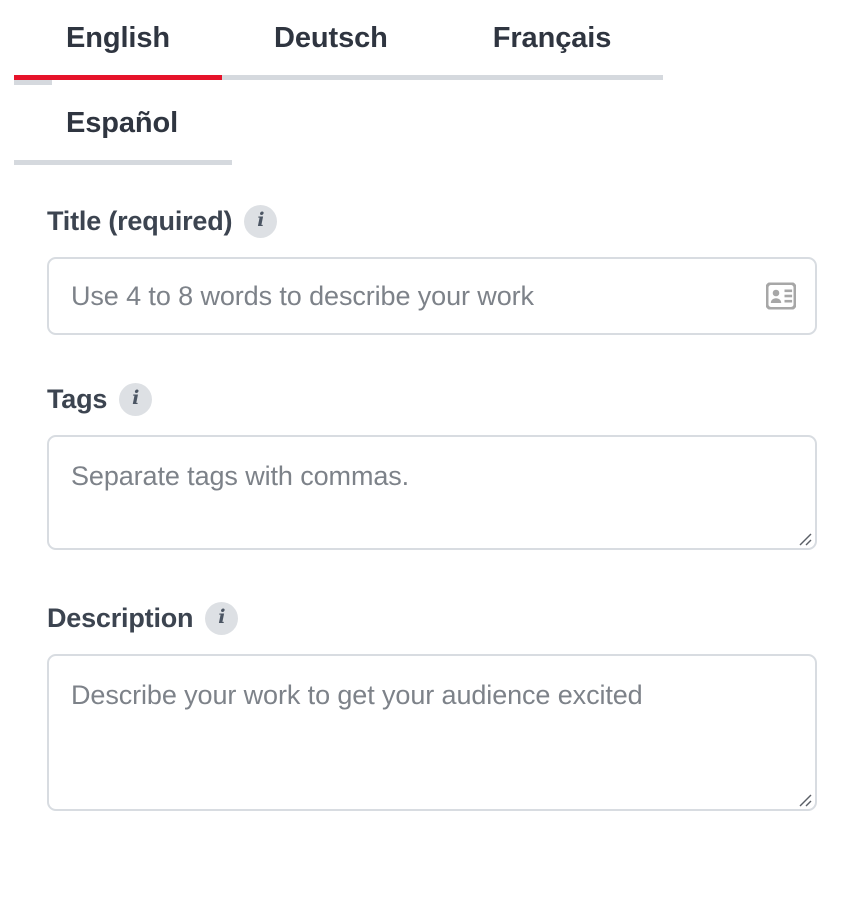 The height and width of the screenshot is (924, 858). Describe the element at coordinates (432, 359) in the screenshot. I see `spacer-title-tags` at that location.